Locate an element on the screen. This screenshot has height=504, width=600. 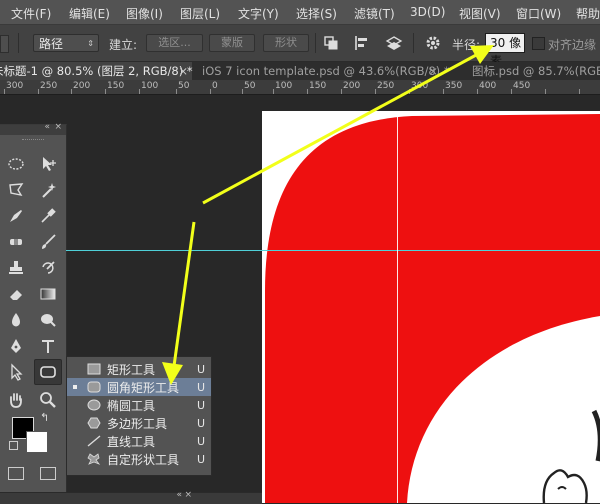
healing-brush-tool is located at coordinates (16, 242).